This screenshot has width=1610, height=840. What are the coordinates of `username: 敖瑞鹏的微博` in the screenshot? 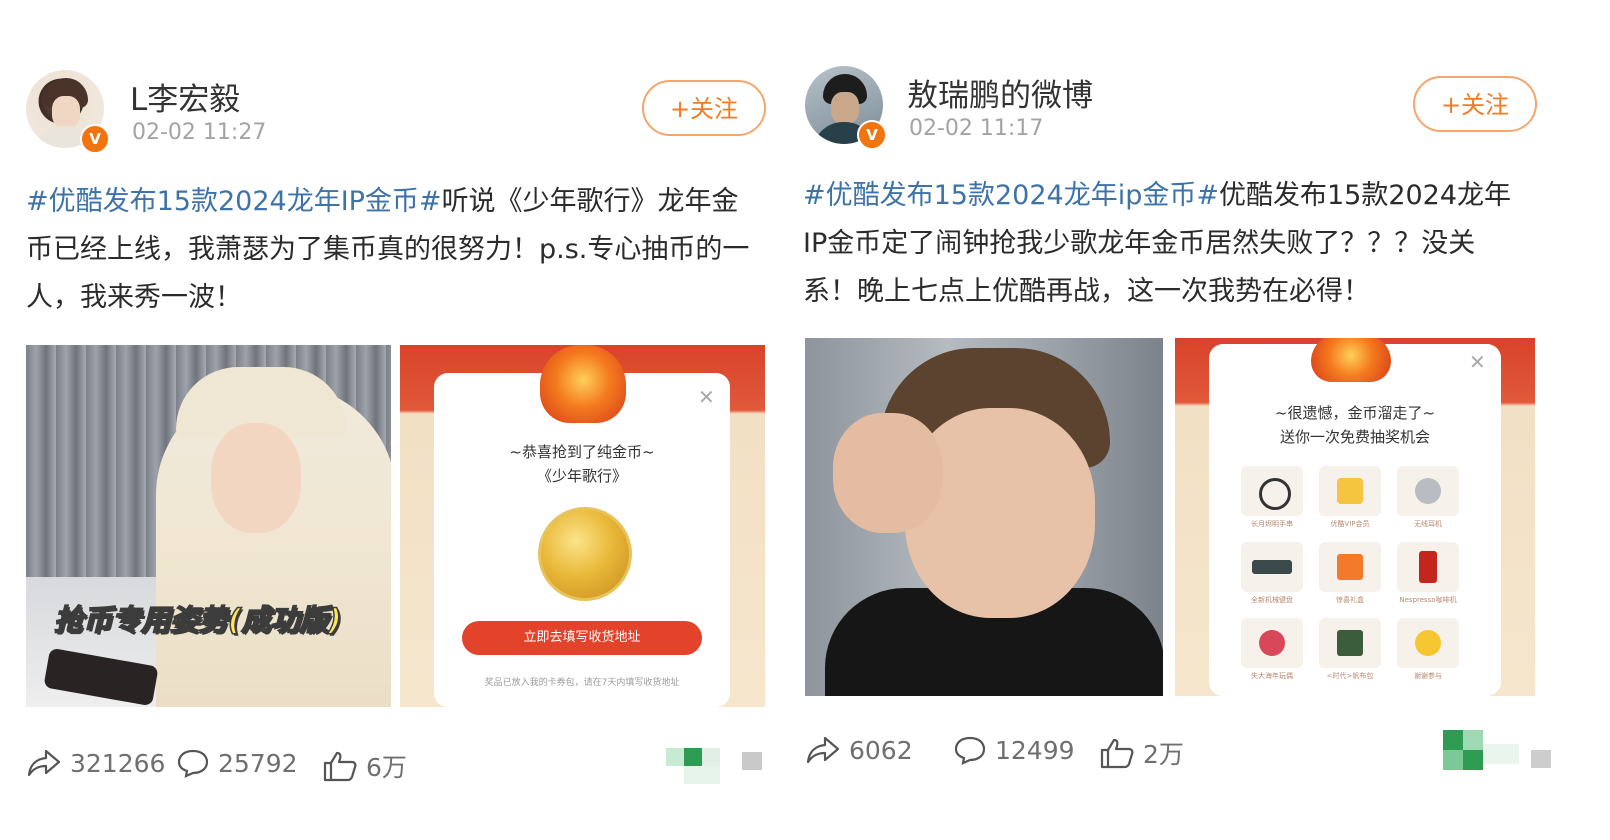 It's located at (1000, 92).